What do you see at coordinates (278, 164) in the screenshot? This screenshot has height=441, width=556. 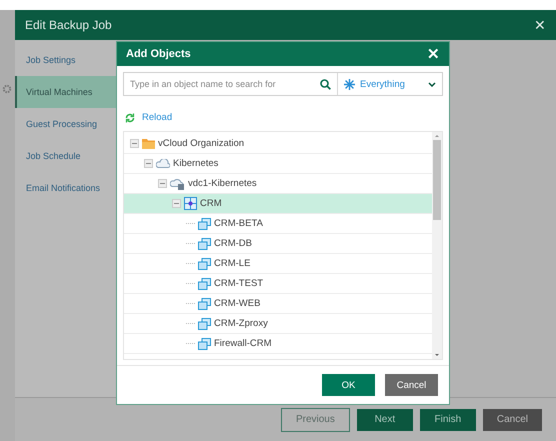 I see `tree-item: Kibernetes` at bounding box center [278, 164].